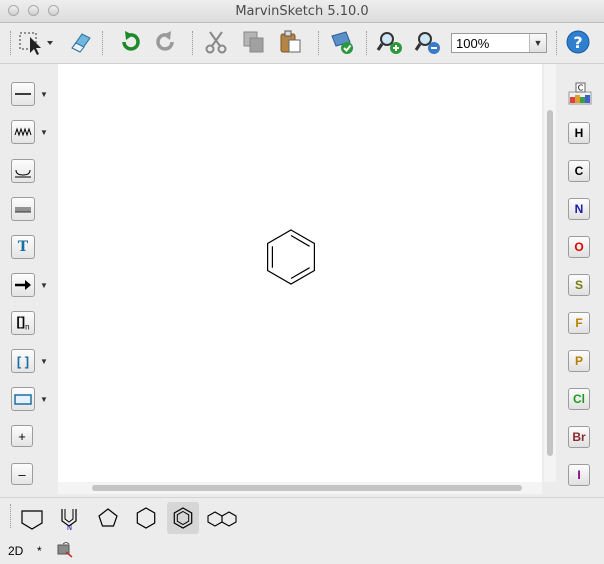  Describe the element at coordinates (579, 171) in the screenshot. I see `element-button-c: C` at that location.